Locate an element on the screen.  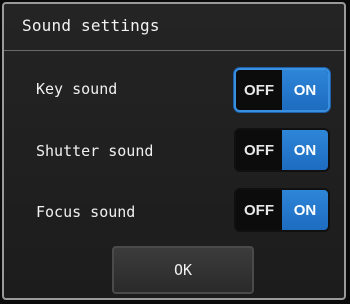
focus-sound-on-option: ON is located at coordinates (305, 210).